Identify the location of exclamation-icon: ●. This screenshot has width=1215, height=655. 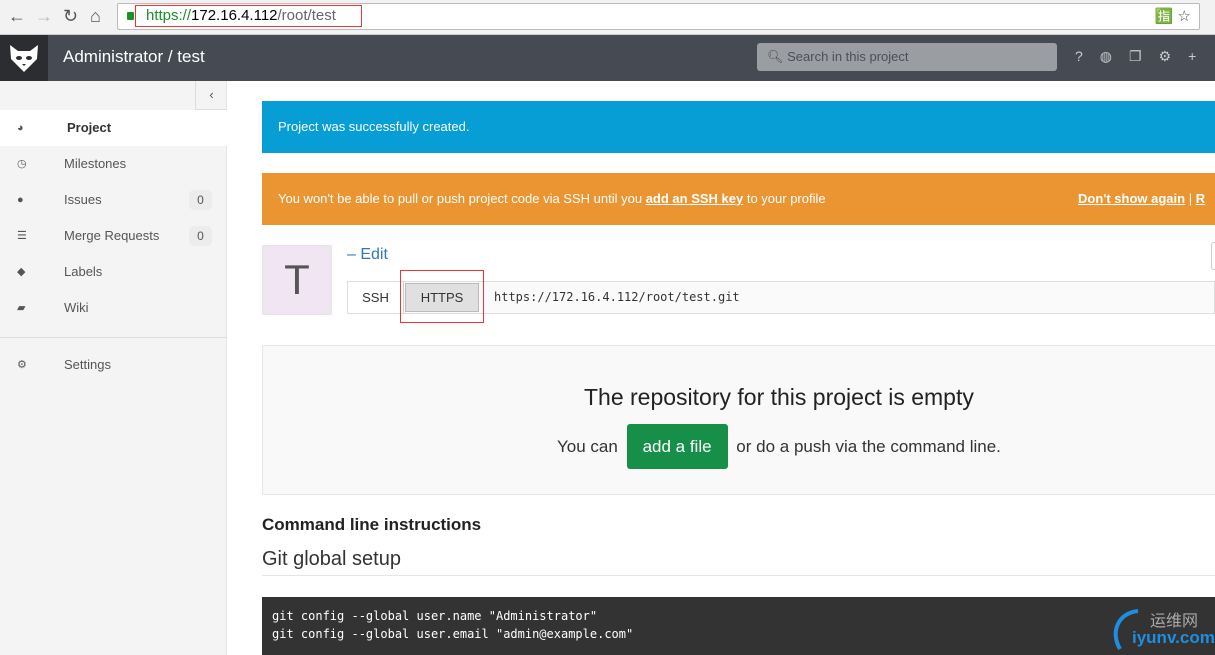
(20, 200).